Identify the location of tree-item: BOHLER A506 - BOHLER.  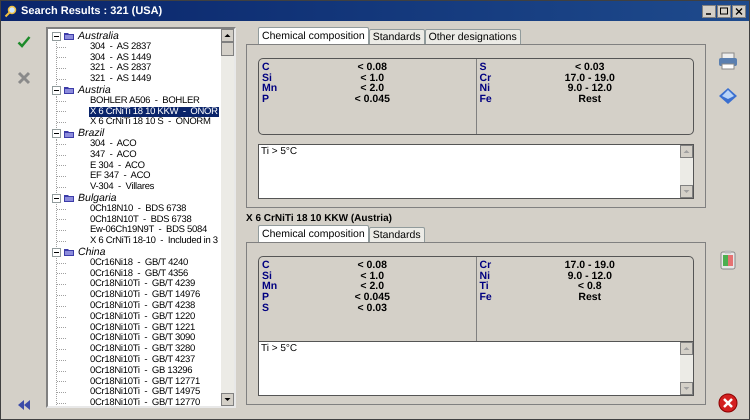
(145, 101).